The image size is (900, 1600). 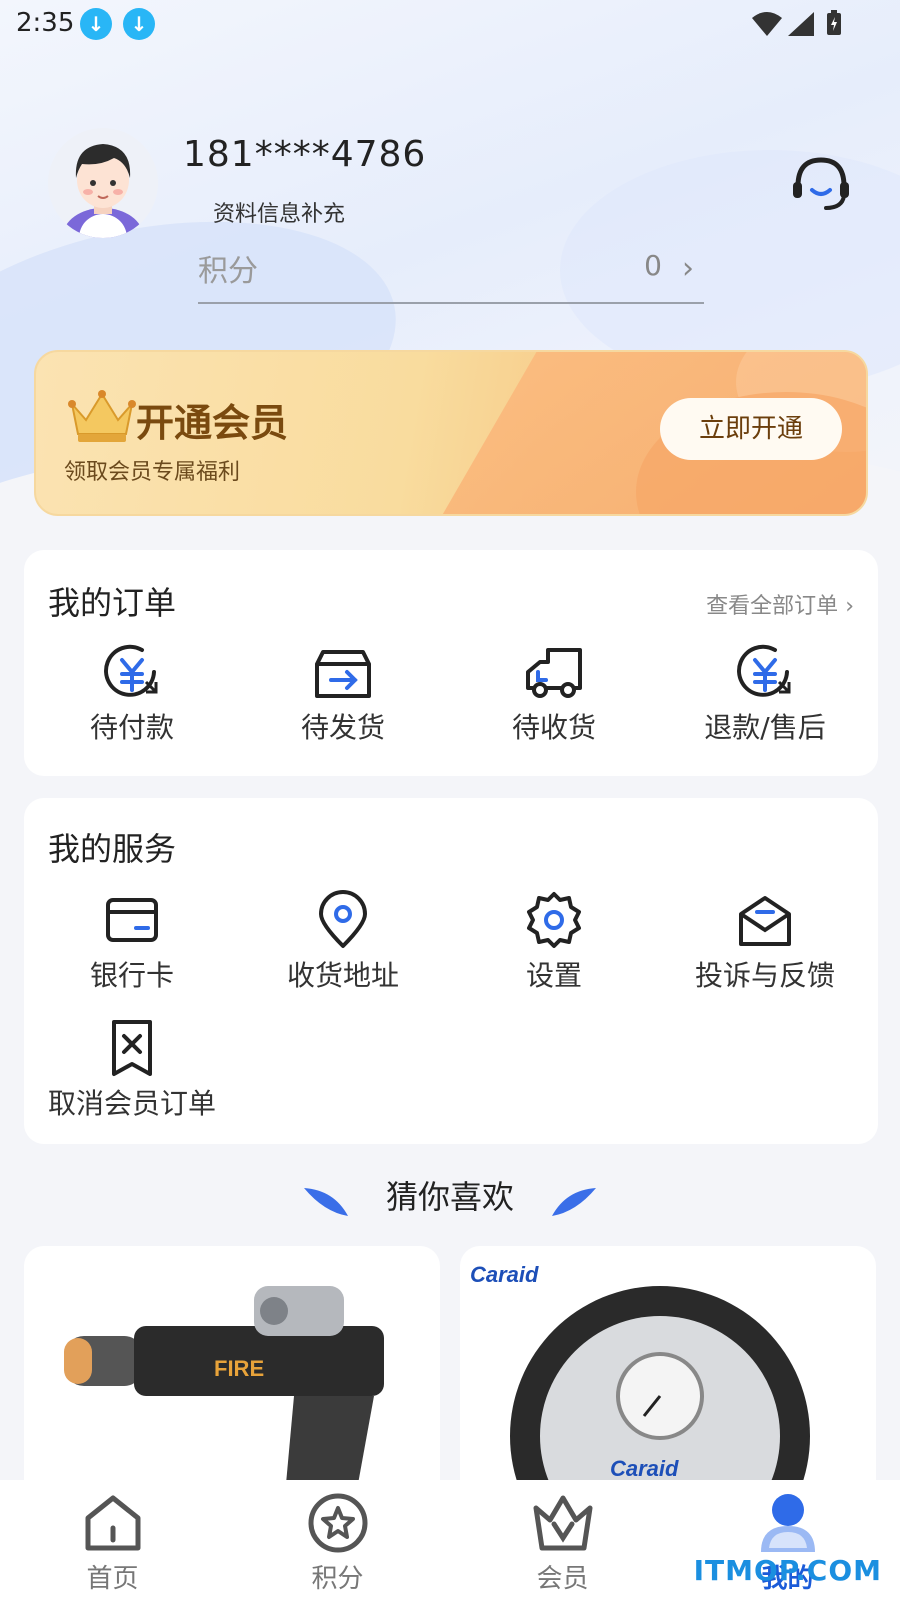 What do you see at coordinates (451, 275) in the screenshot?
I see `points-row: 积分 0 ›` at bounding box center [451, 275].